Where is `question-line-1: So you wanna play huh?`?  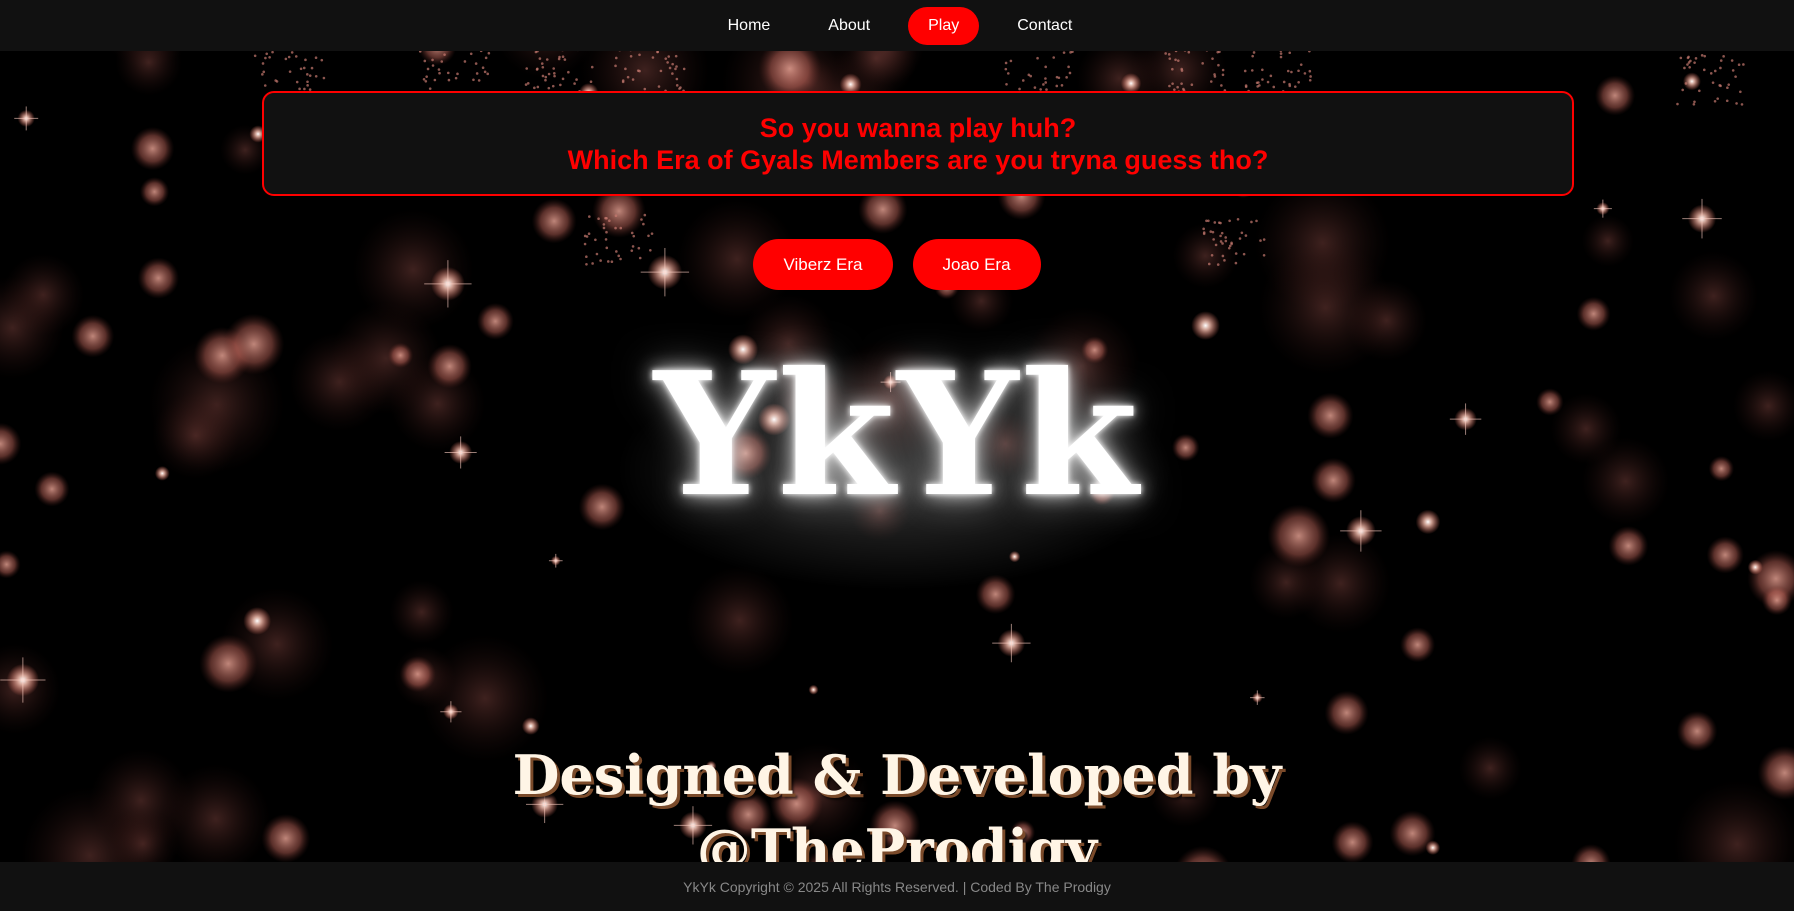
question-line-1: So you wanna play huh? is located at coordinates (918, 127).